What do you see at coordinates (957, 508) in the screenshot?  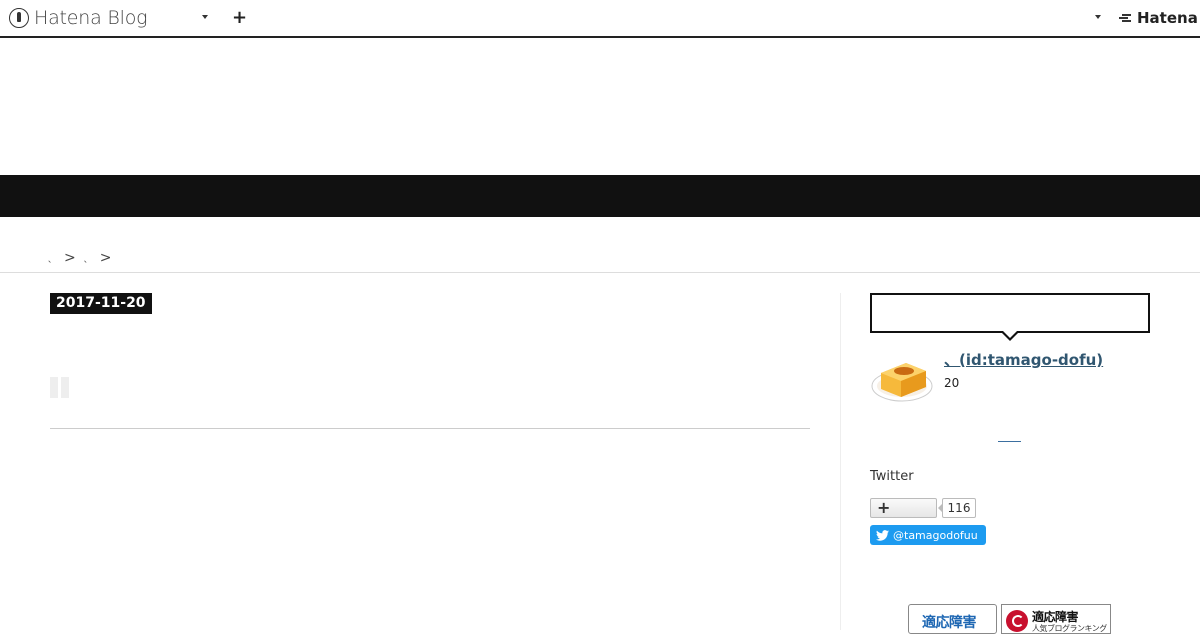 I see `bookmark-count: 116` at bounding box center [957, 508].